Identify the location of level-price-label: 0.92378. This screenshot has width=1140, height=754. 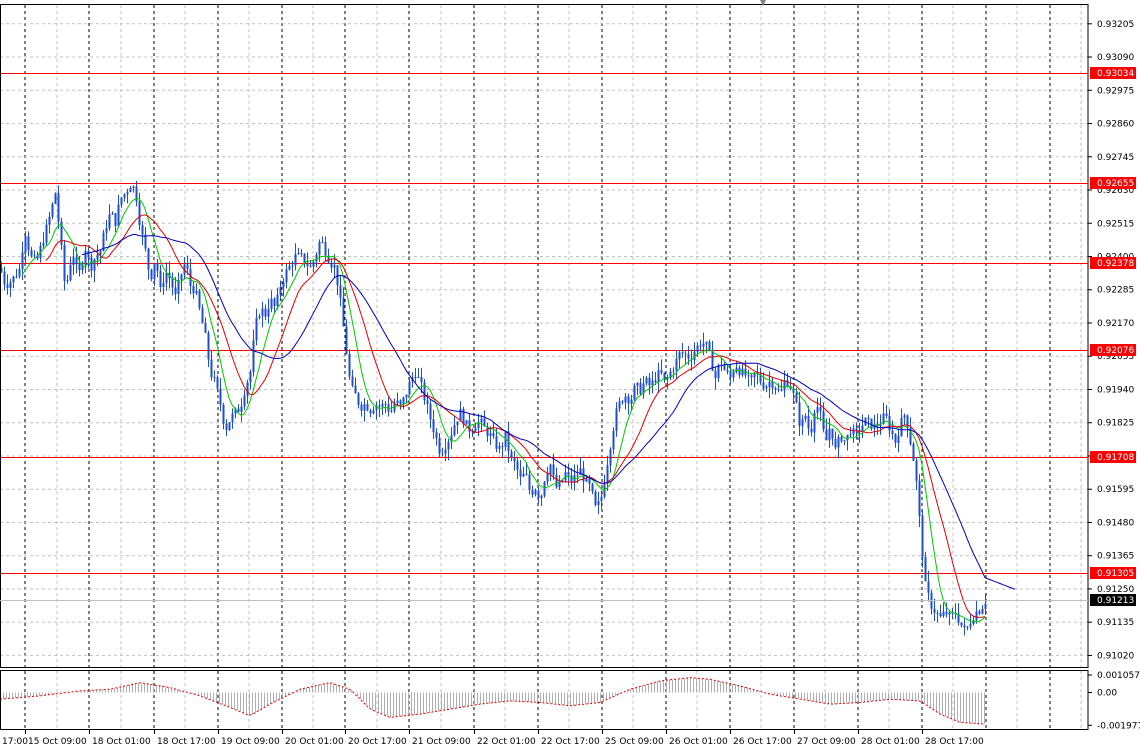
(1115, 264).